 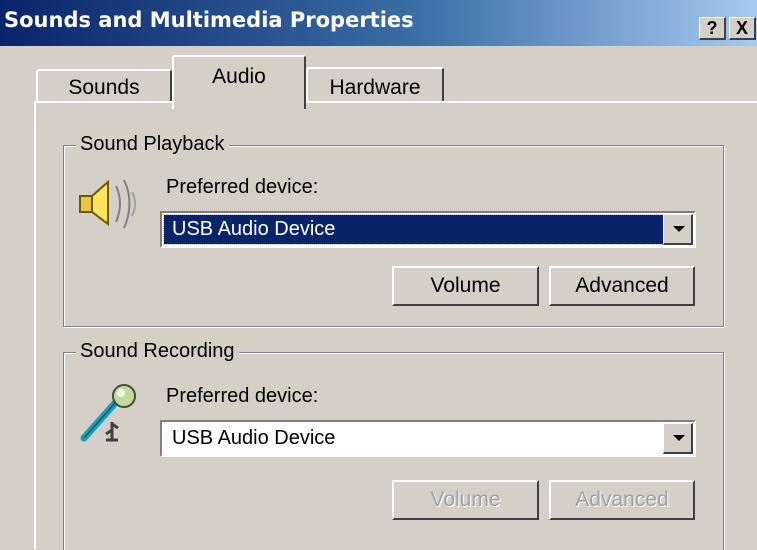 I want to click on tab-sounds: Sounds, so click(x=104, y=86).